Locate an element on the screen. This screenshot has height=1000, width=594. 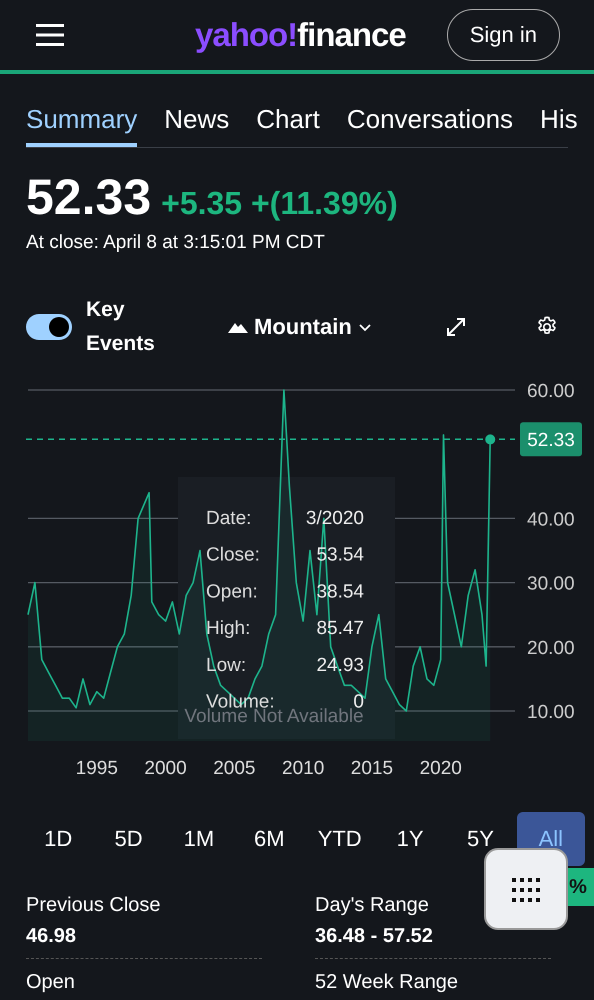
stock-price: 52.33 is located at coordinates (89, 197).